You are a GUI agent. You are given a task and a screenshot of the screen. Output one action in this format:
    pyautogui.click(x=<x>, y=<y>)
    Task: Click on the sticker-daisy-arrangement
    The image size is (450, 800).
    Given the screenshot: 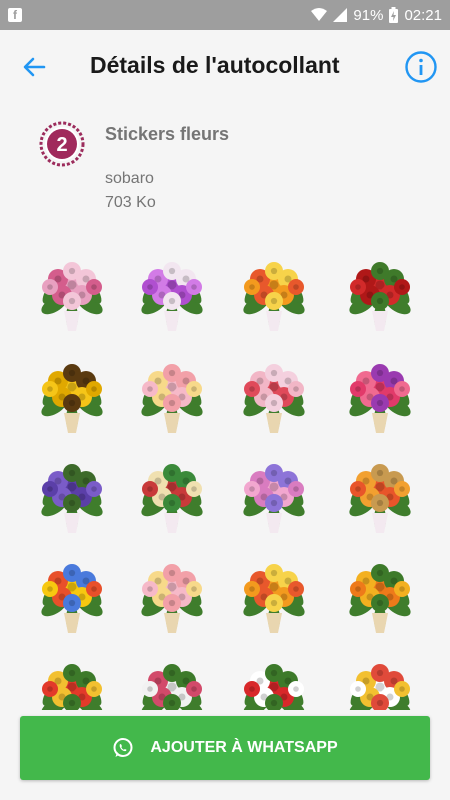 What is the action you would take?
    pyautogui.click(x=380, y=683)
    